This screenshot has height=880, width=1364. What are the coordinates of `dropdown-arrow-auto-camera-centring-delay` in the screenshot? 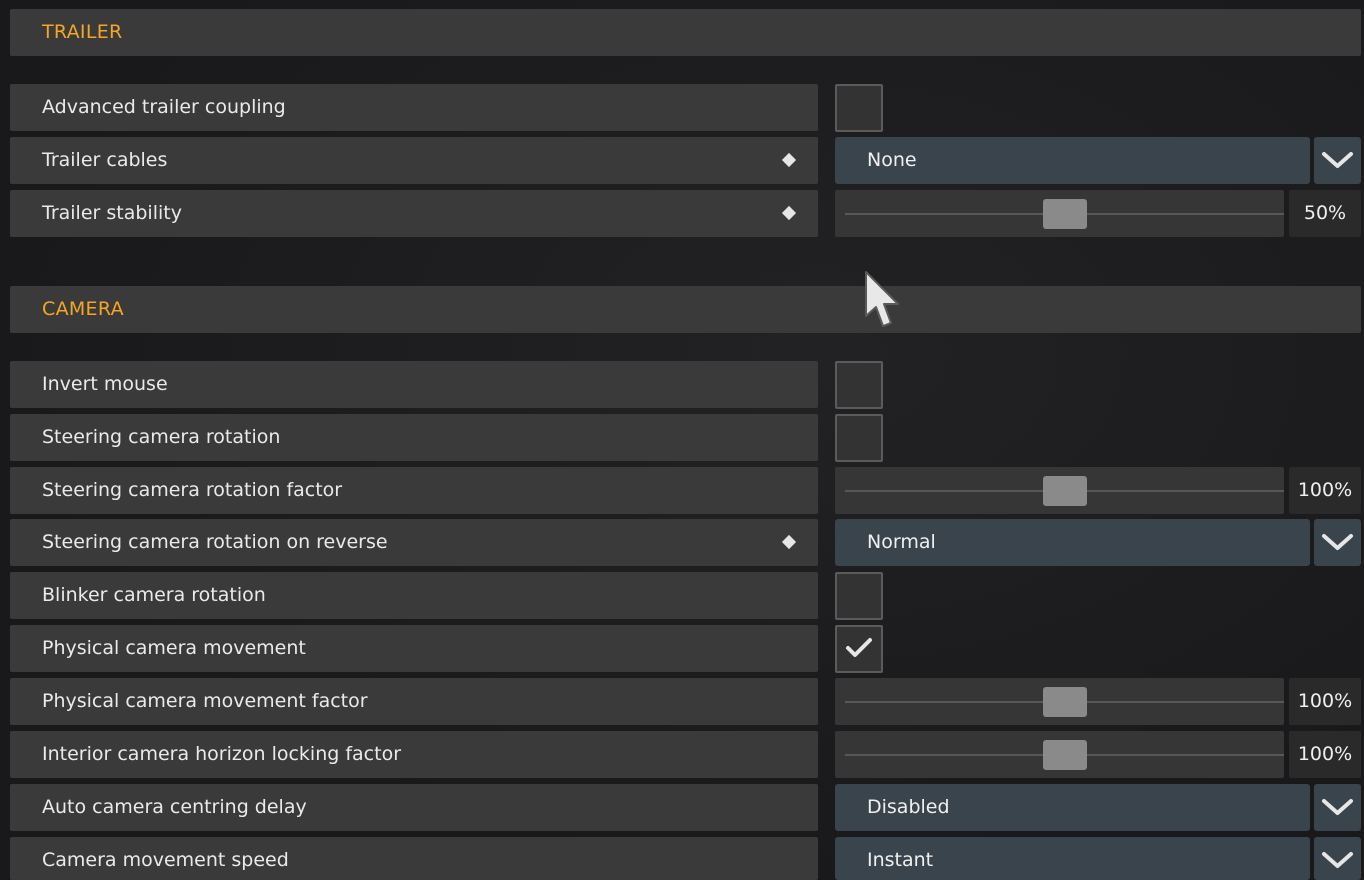 It's located at (1337, 807).